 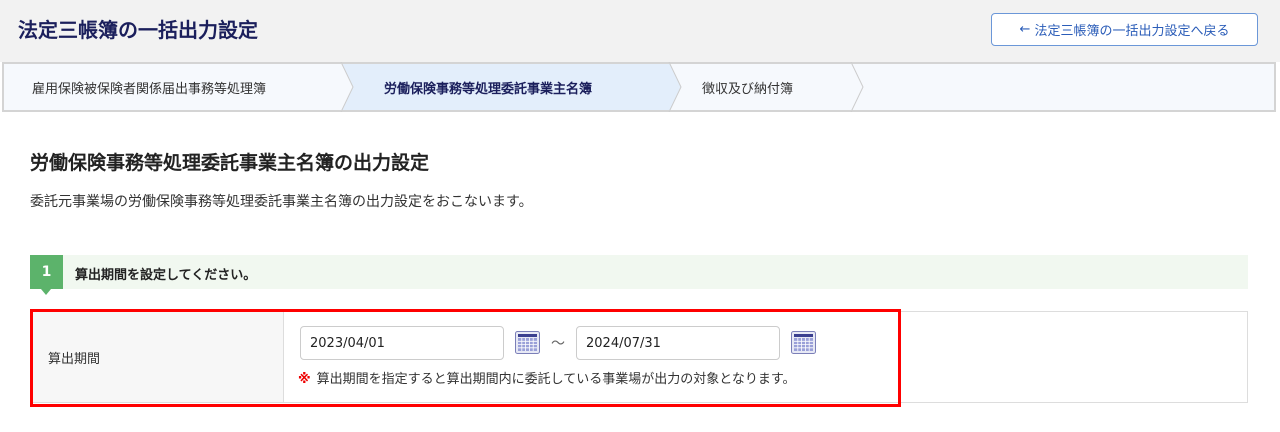 What do you see at coordinates (1132, 31) in the screenshot?
I see `back-button-label: 法定三帳簿の一括出力設定へ戻る` at bounding box center [1132, 31].